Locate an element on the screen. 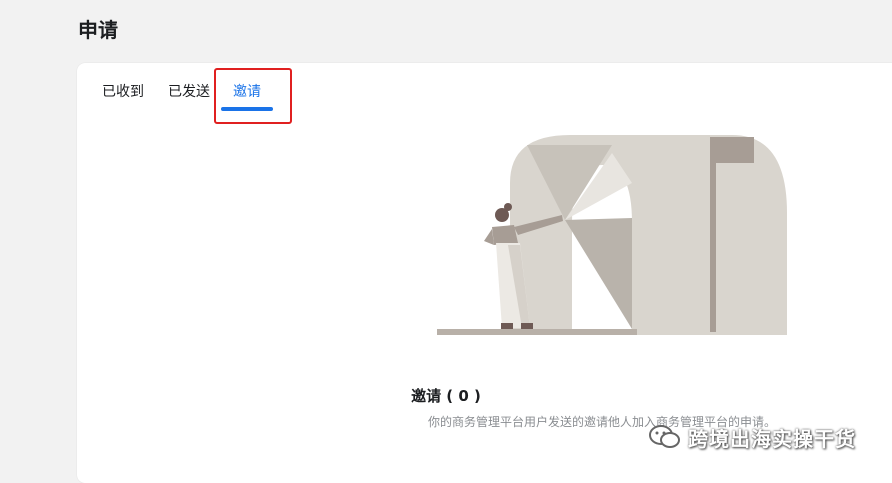  highlight-annotation-box is located at coordinates (253, 96).